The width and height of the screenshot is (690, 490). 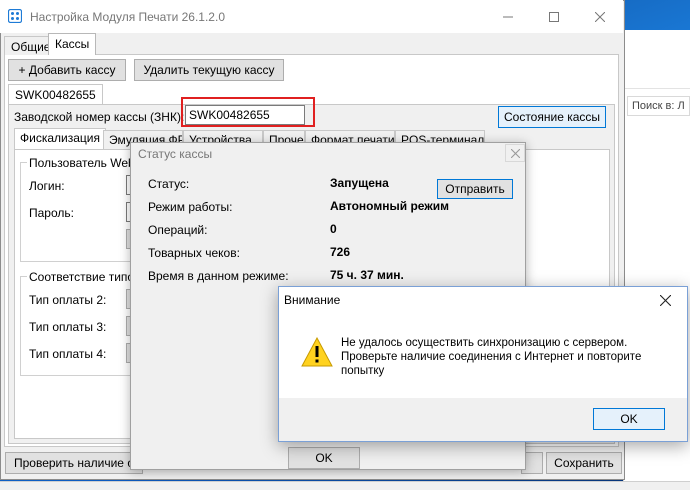 What do you see at coordinates (656, 88) in the screenshot?
I see `background-divider` at bounding box center [656, 88].